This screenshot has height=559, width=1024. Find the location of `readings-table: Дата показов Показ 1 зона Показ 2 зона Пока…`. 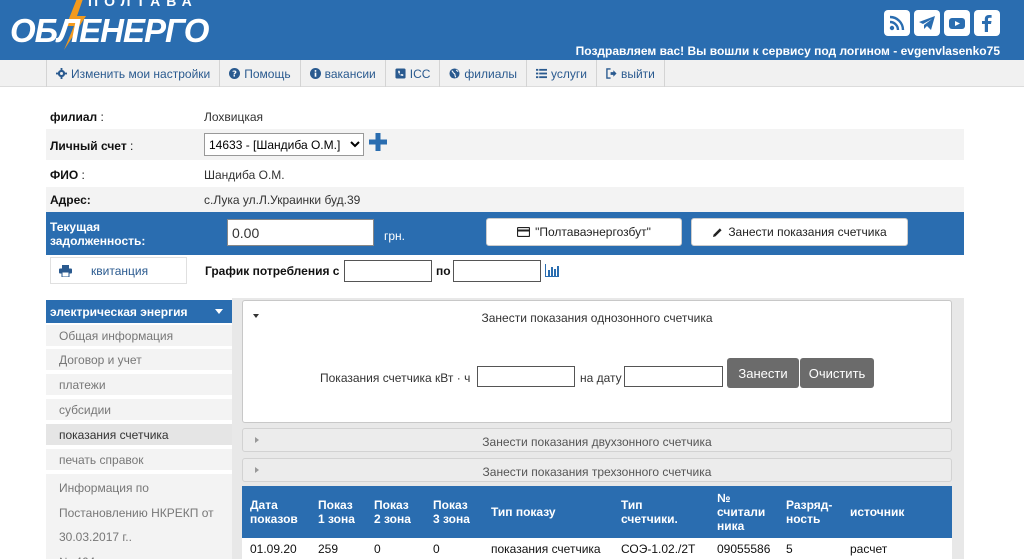

readings-table: Дата показов Показ 1 зона Показ 2 зона Пока… is located at coordinates (597, 522).